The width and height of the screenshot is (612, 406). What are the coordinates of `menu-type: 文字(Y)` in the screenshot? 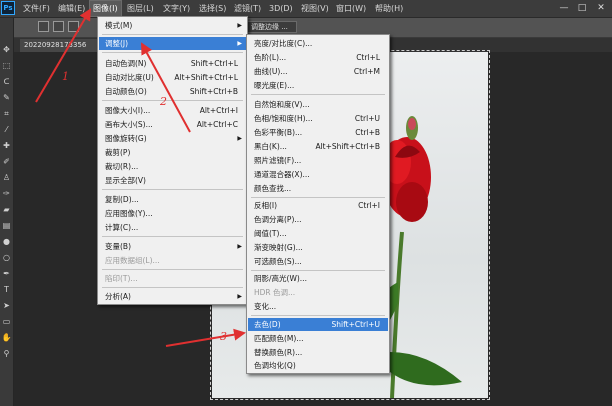 It's located at (176, 8).